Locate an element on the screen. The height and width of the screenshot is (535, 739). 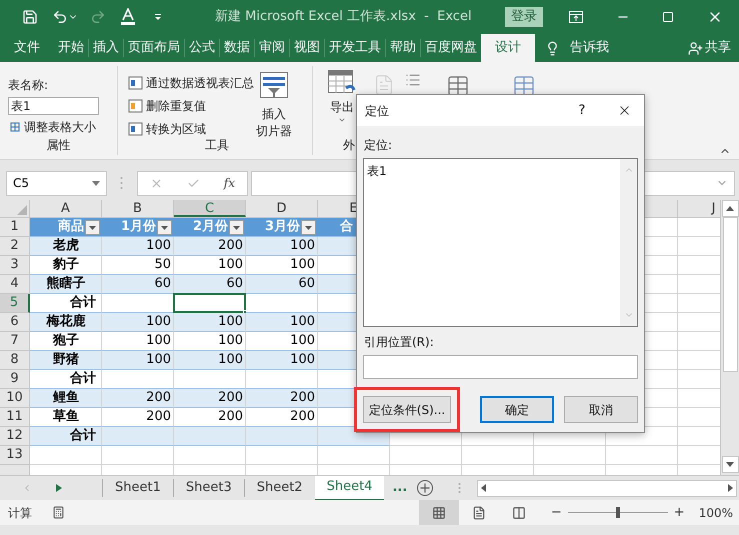
insert-slicer-button: 插入 切片器 is located at coordinates (274, 106).